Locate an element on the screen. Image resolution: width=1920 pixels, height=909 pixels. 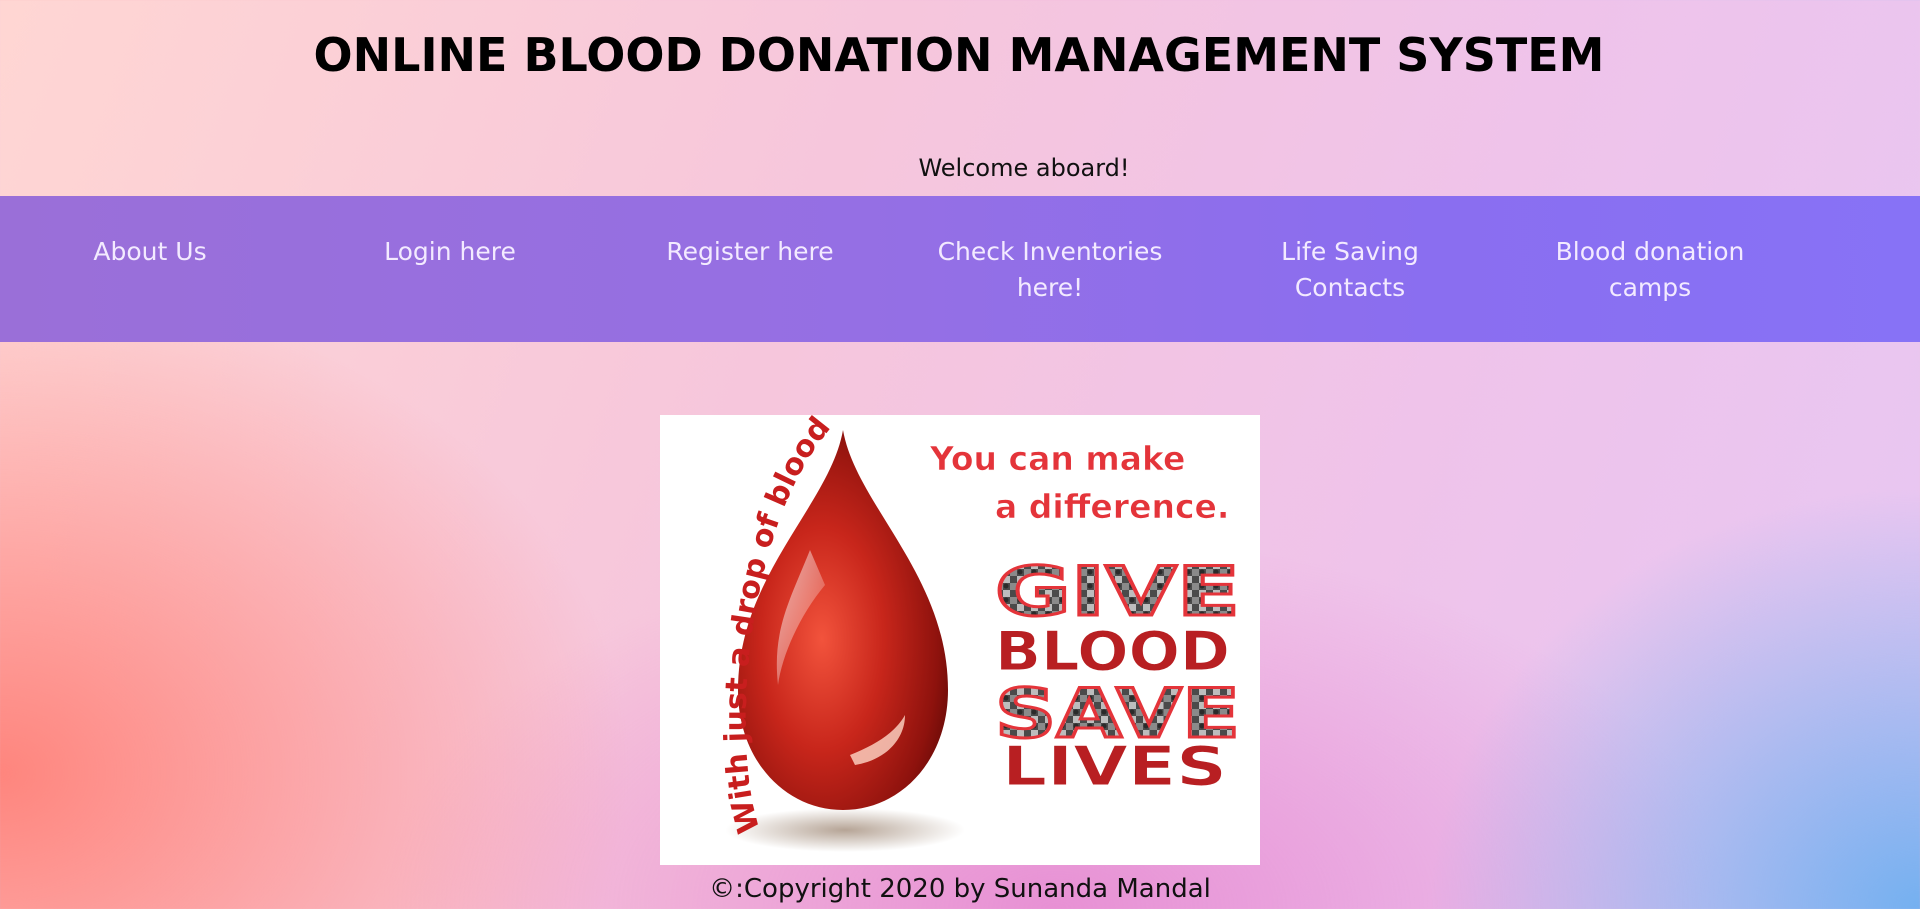
word-lives: LIVES is located at coordinates (1114, 766).